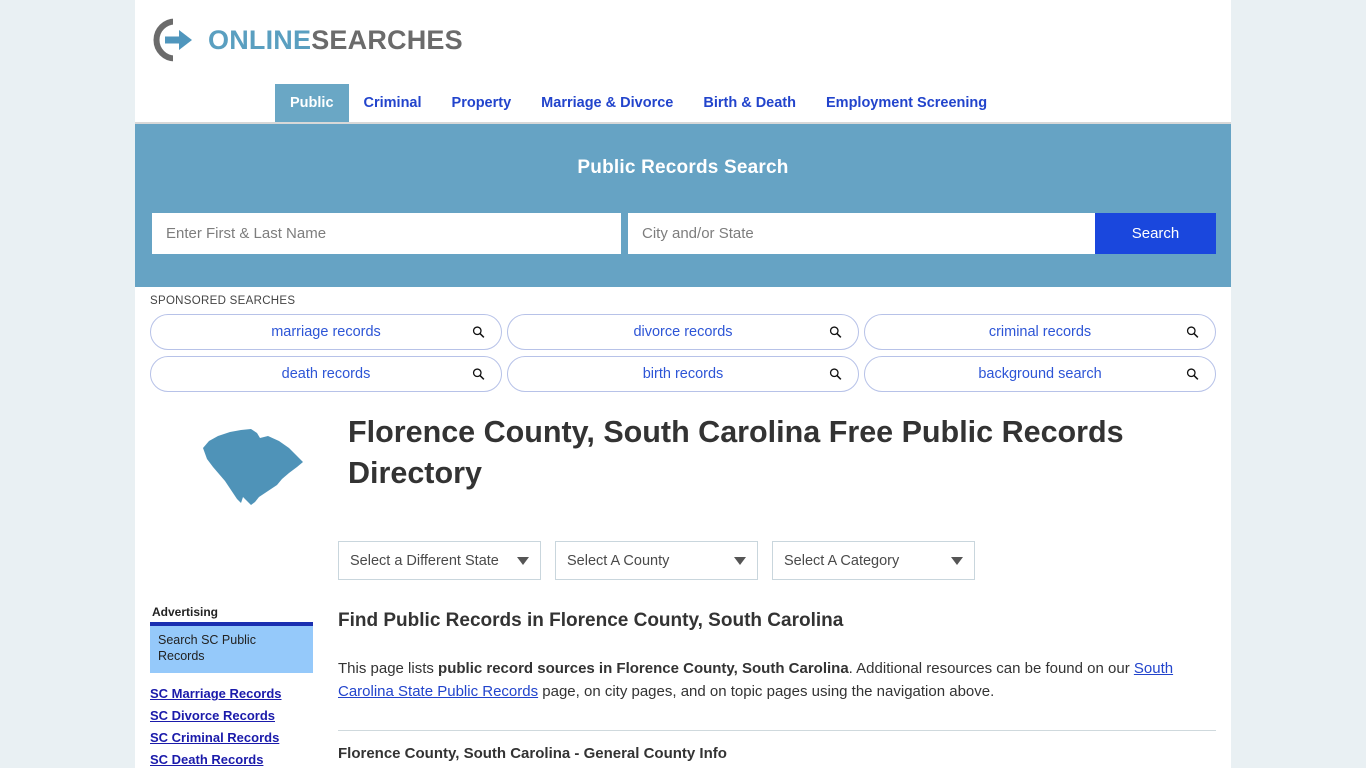  I want to click on sponsored-pill-label: background search, so click(1040, 374).